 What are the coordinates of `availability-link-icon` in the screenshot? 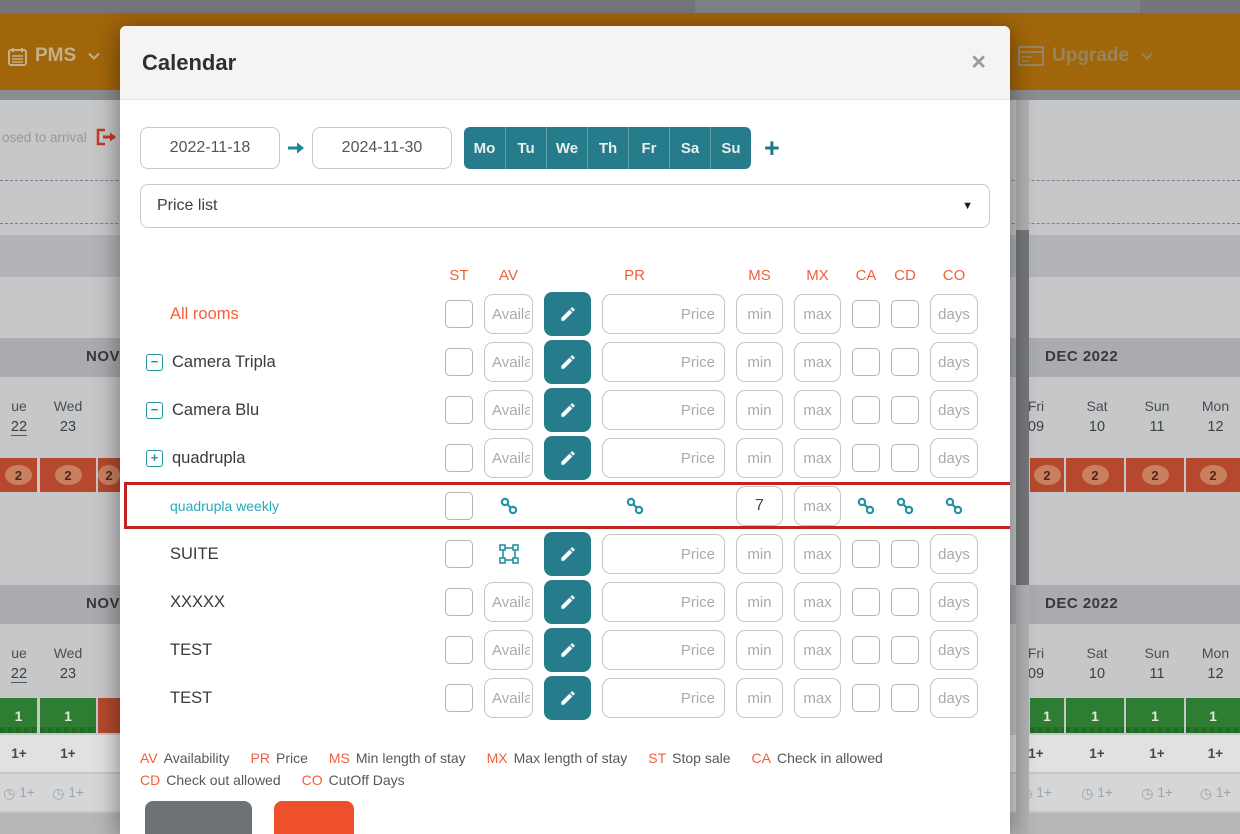 It's located at (508, 506).